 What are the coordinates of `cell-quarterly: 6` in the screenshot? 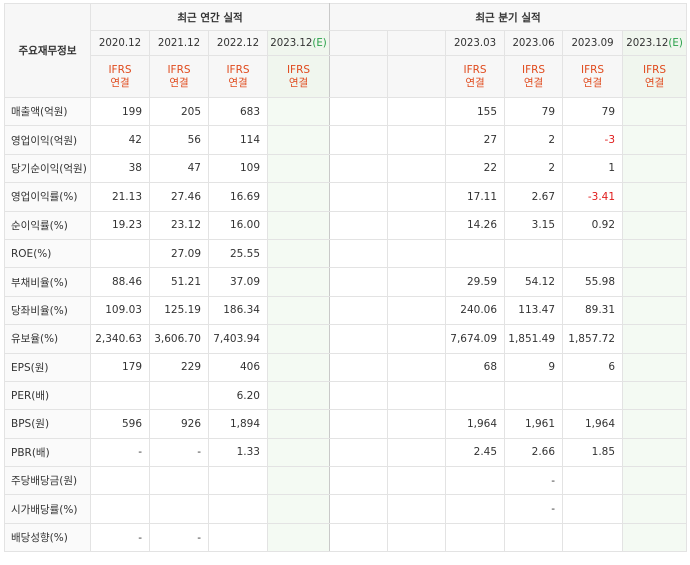 It's located at (593, 367).